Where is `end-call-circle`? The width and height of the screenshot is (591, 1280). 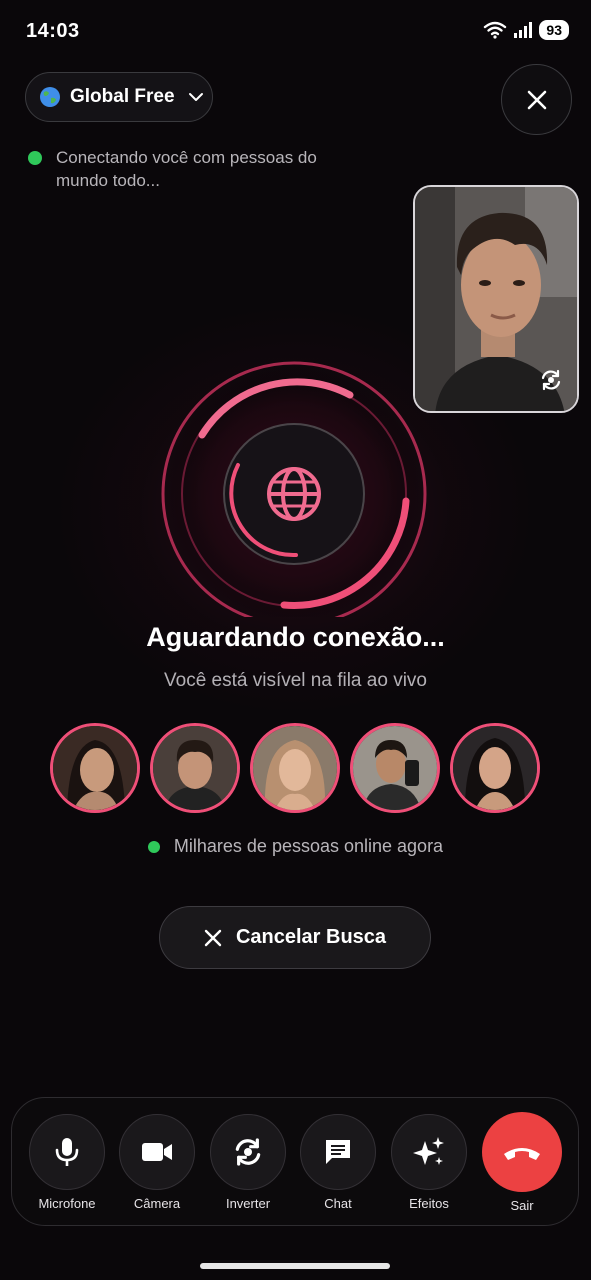 end-call-circle is located at coordinates (522, 1152).